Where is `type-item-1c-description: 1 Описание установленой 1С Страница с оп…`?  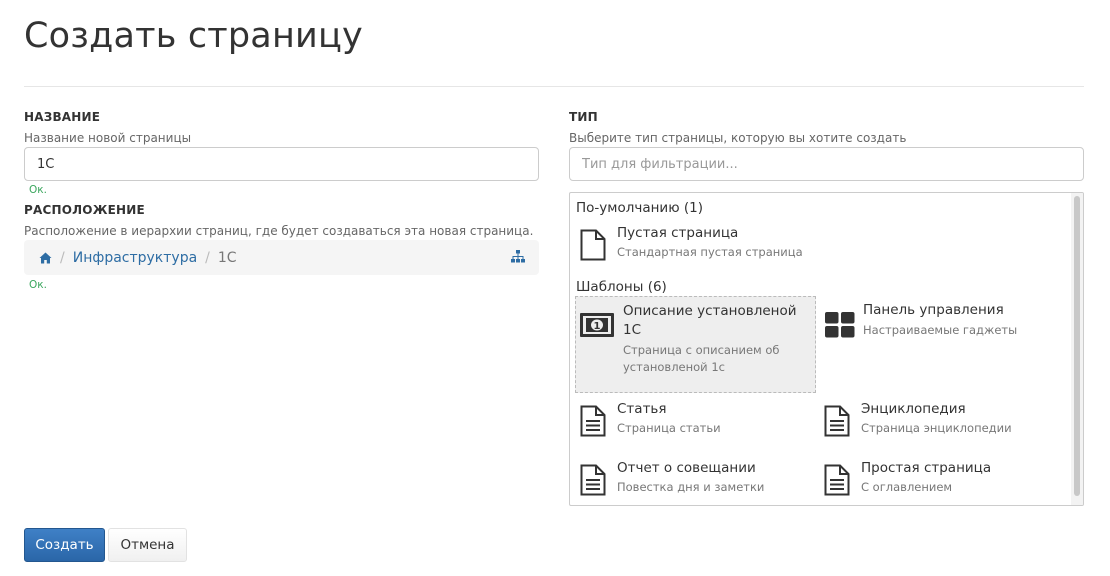
type-item-1c-description: 1 Описание установленой 1С Страница с оп… is located at coordinates (695, 344).